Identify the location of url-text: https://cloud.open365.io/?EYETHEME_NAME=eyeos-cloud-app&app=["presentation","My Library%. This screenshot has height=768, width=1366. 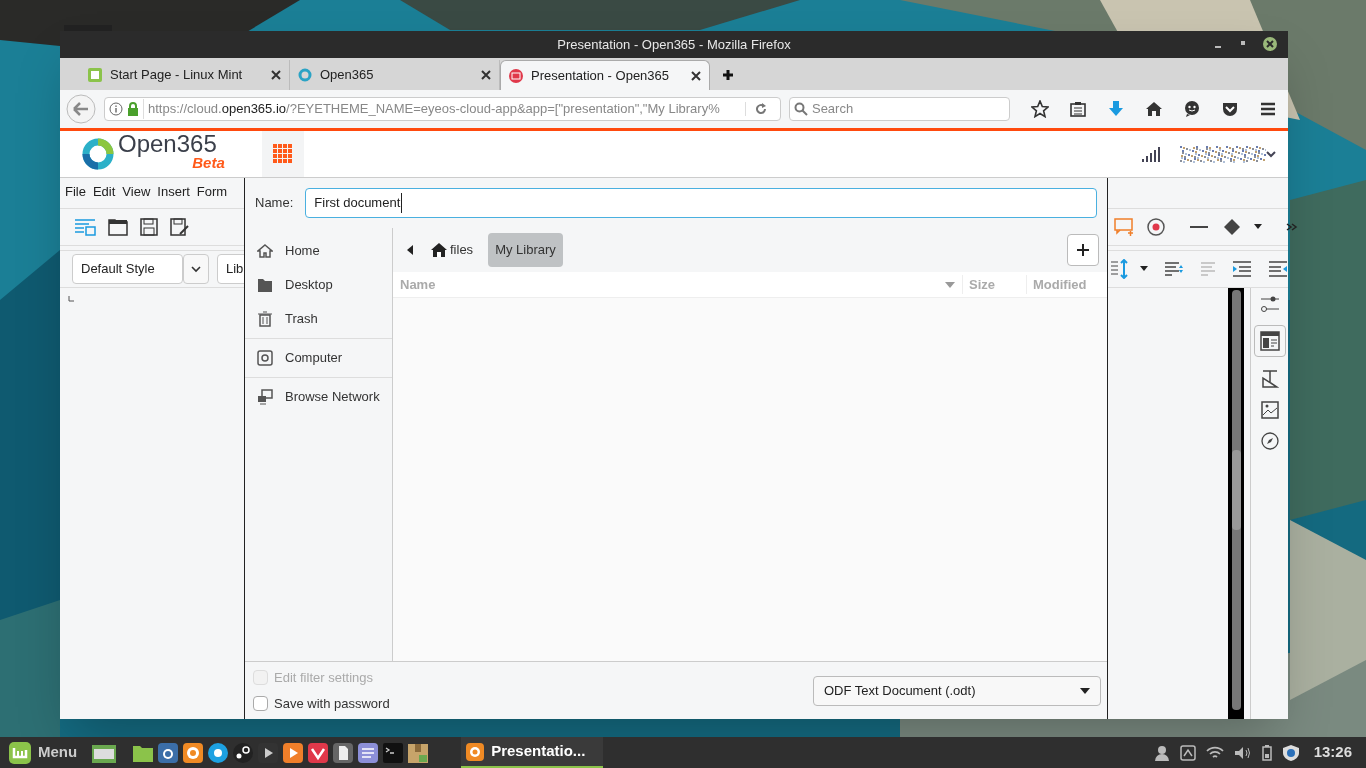
(442, 109).